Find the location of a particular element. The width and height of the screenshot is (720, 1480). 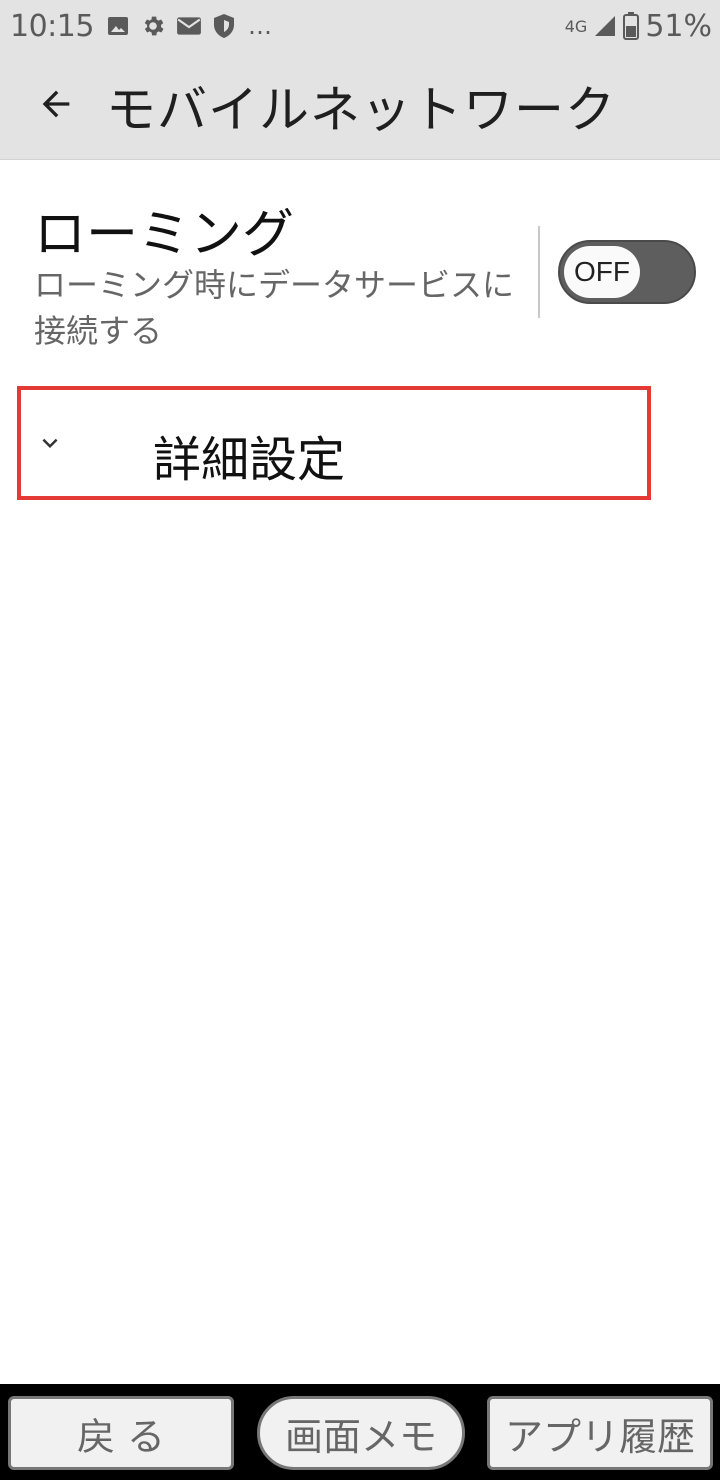

shield-icon is located at coordinates (224, 26).